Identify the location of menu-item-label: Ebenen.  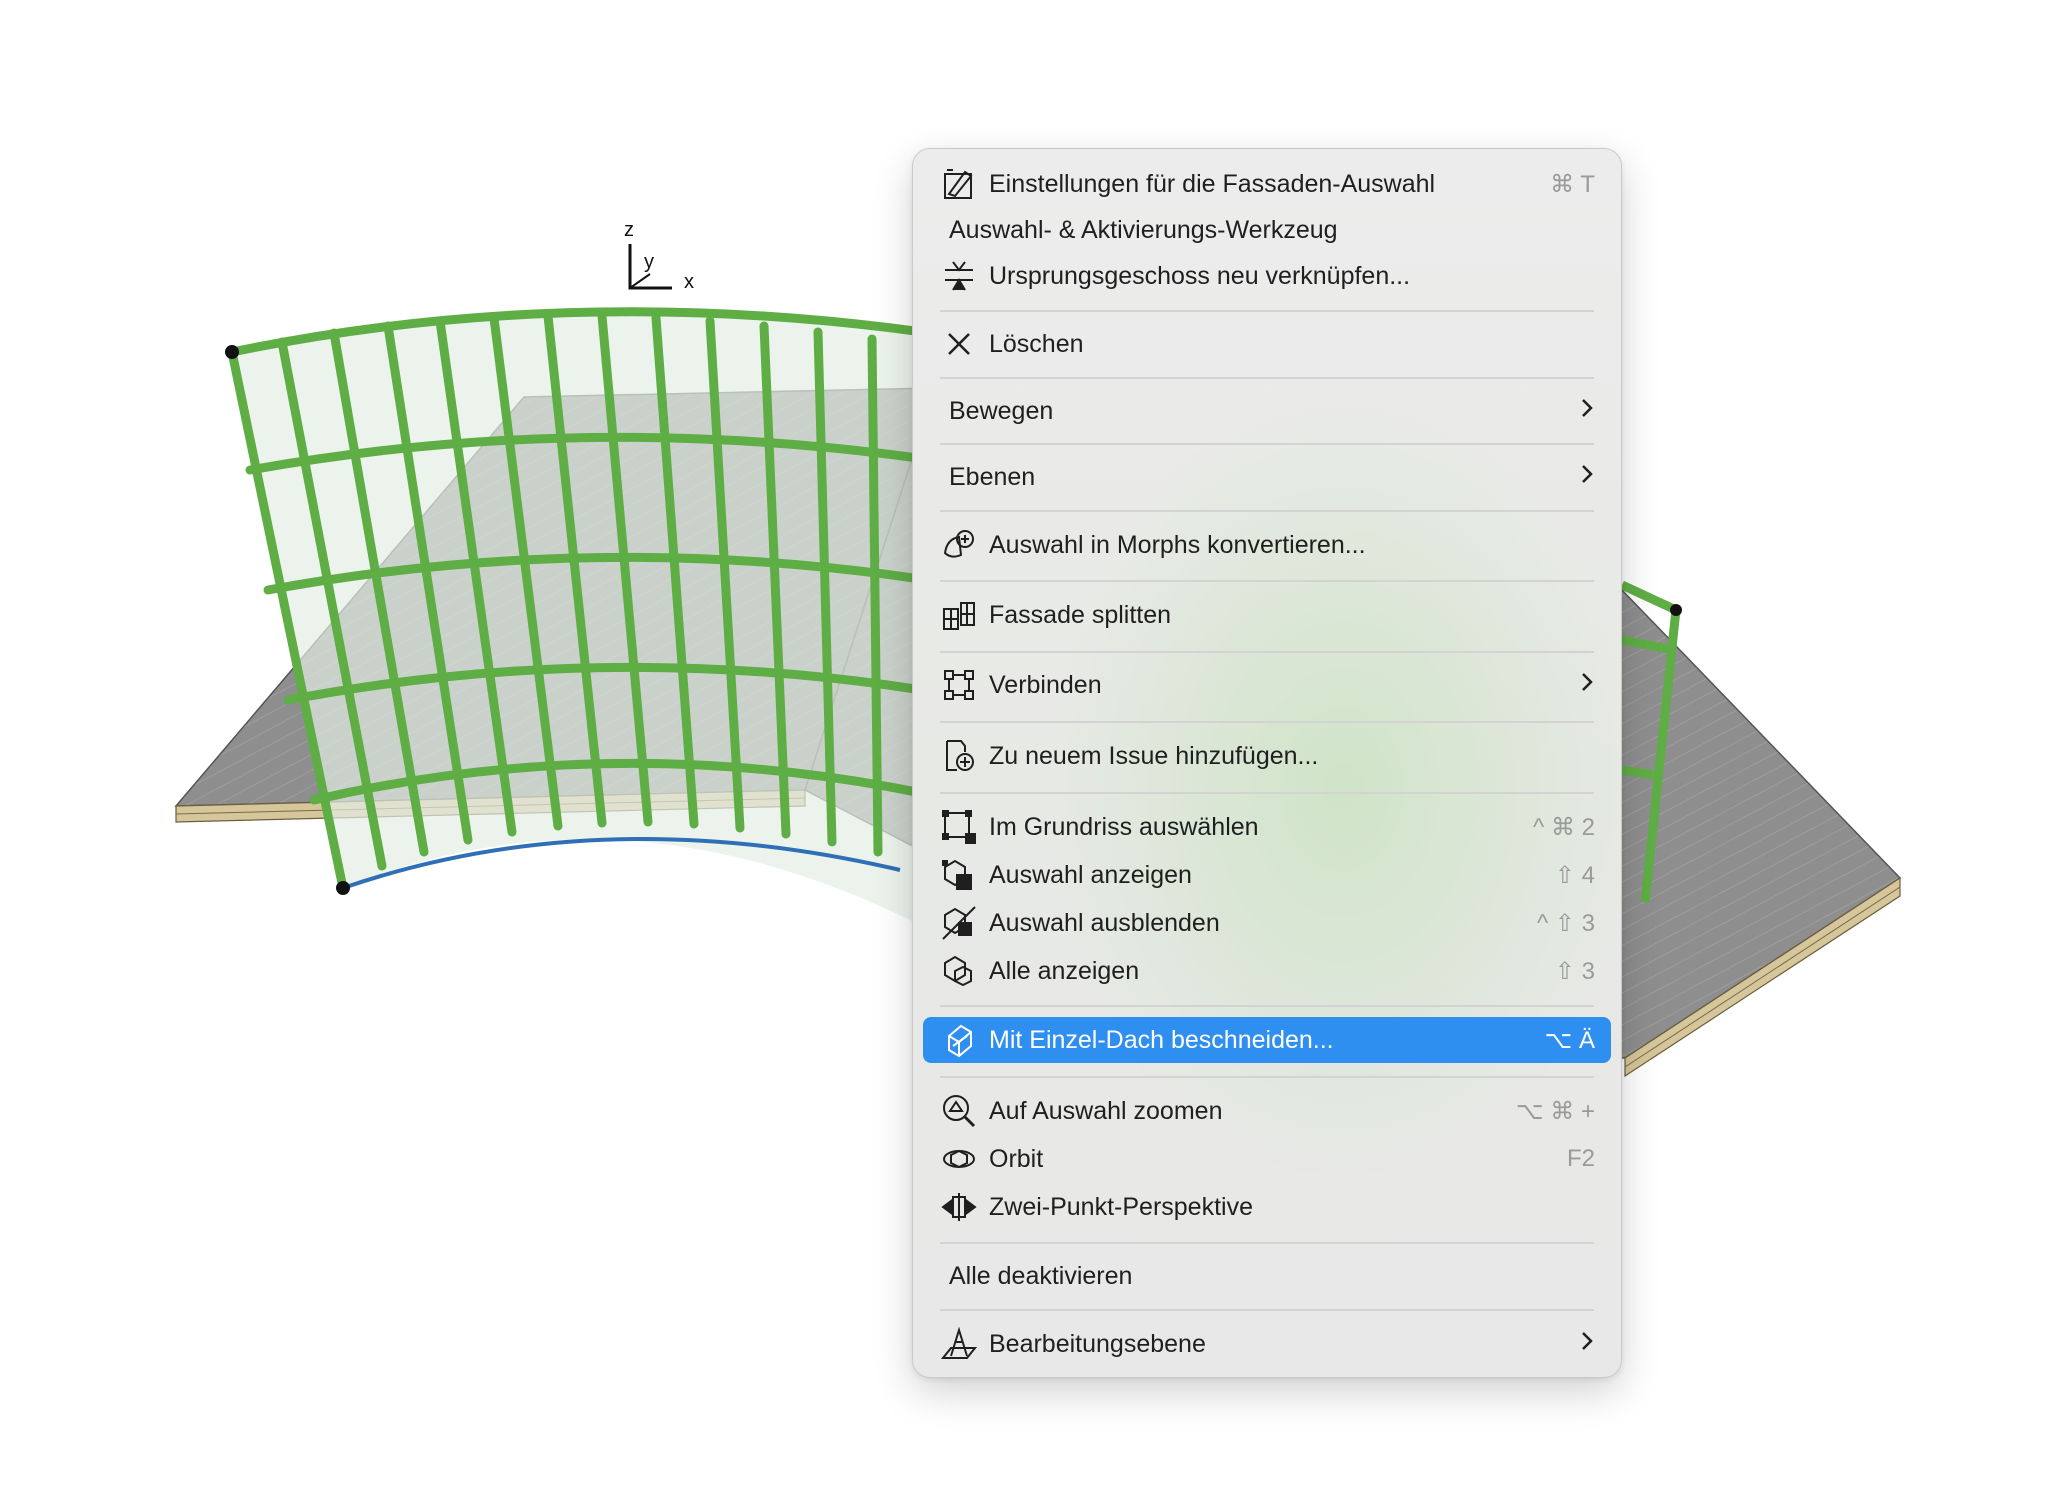
(992, 476).